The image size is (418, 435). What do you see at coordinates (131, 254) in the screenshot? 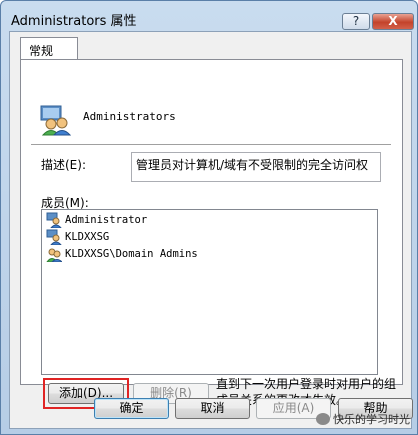
I see `member-name: KLDXXSG\Domain Admins` at bounding box center [131, 254].